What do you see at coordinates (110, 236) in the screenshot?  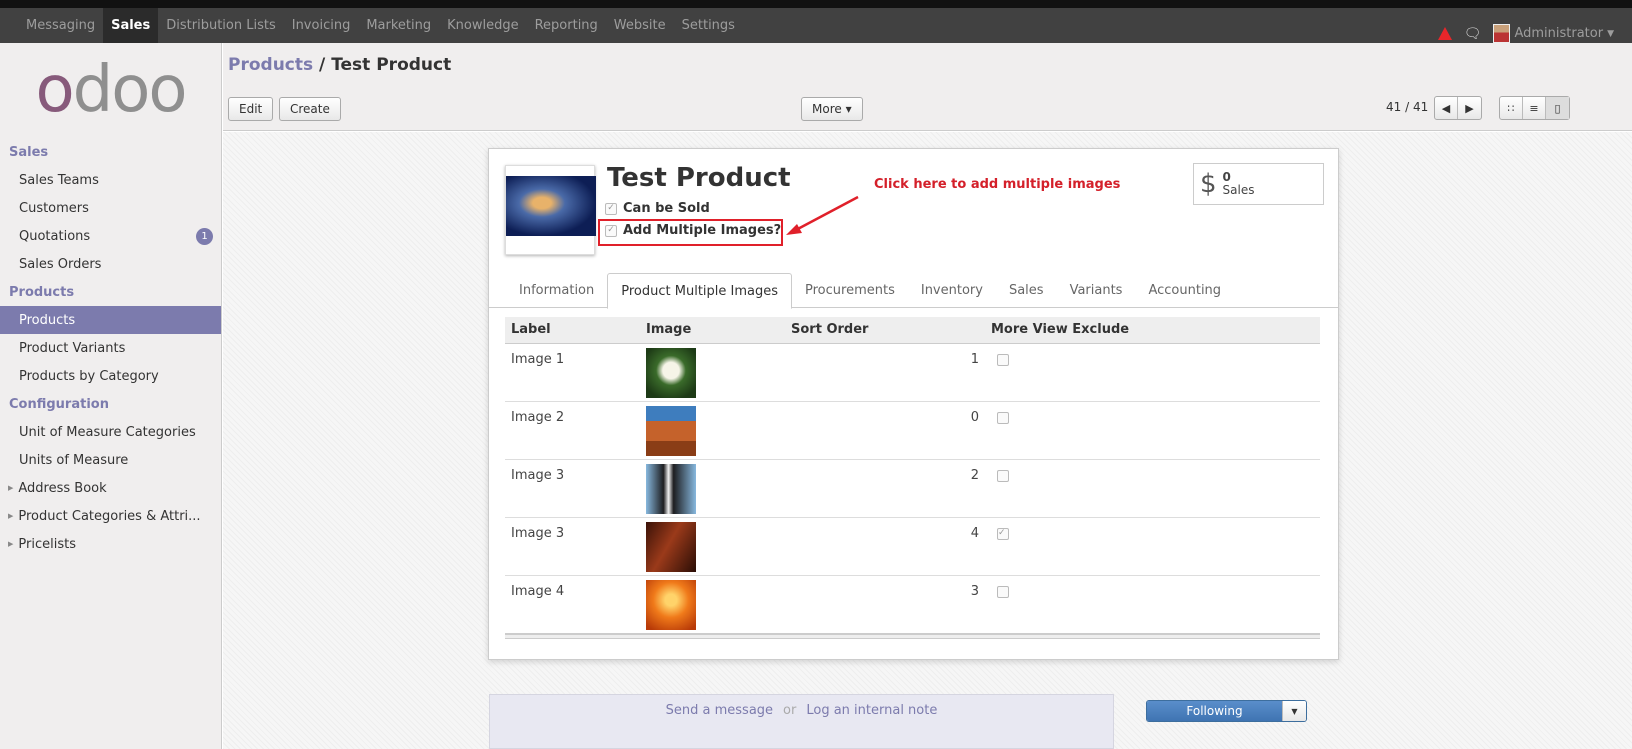 I see `sidebar-item-quotations: Quotations 1` at bounding box center [110, 236].